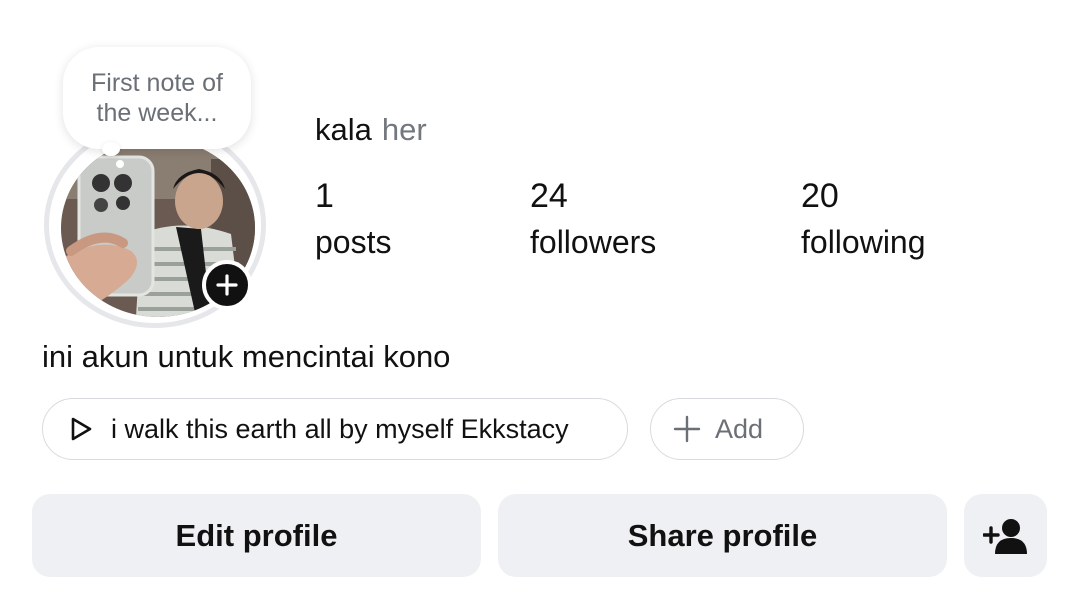  I want to click on name-row: kala her, so click(371, 130).